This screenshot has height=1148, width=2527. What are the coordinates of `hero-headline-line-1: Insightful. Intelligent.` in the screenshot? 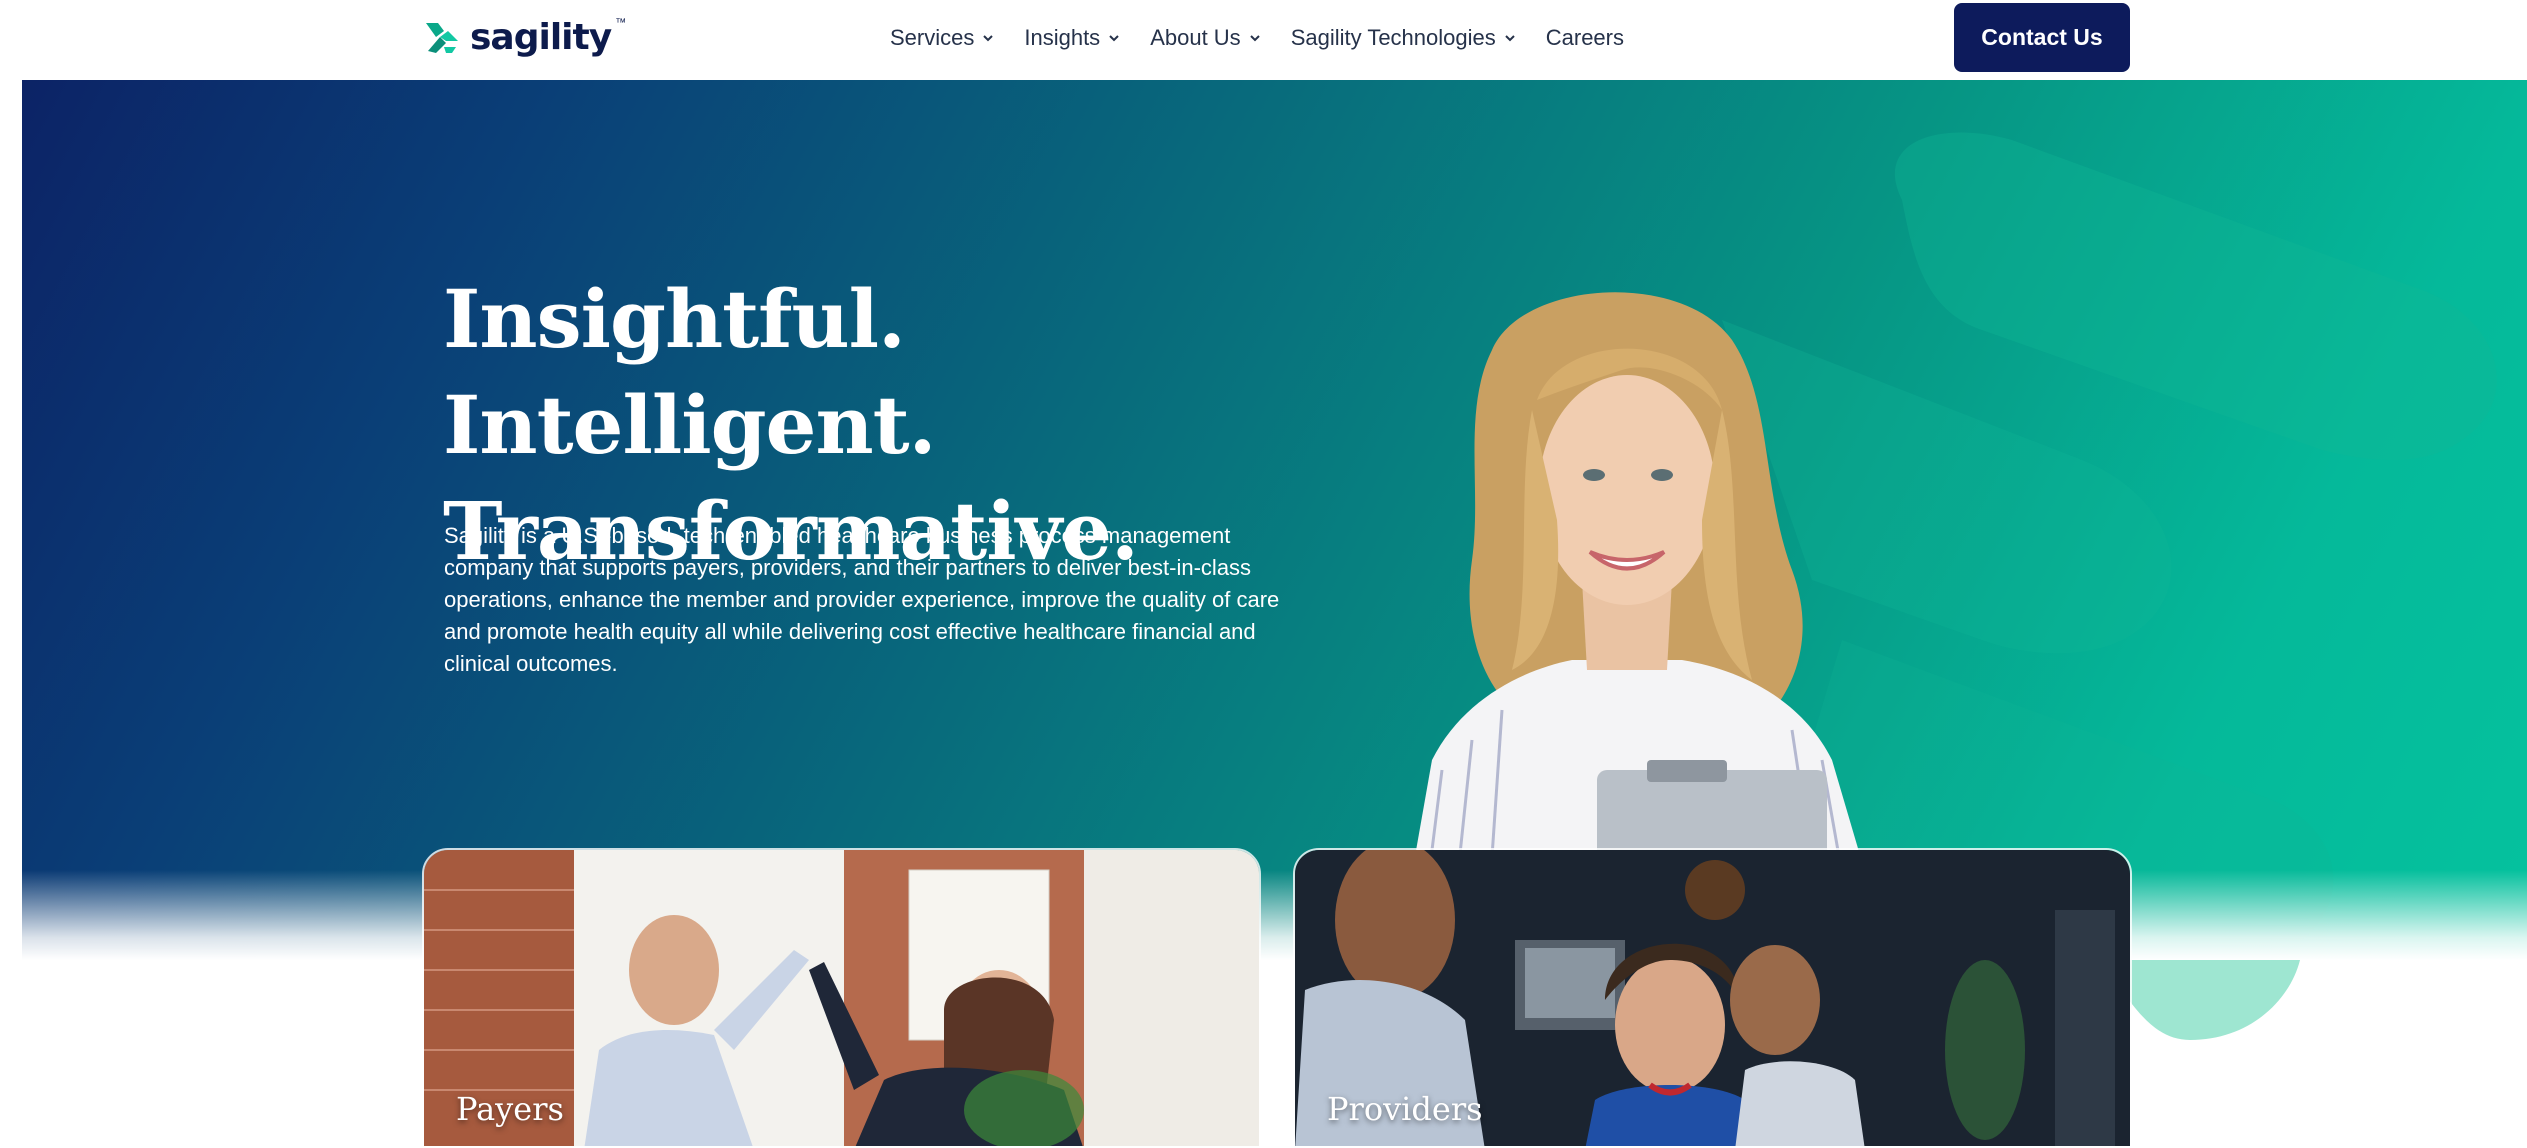 It's located at (689, 372).